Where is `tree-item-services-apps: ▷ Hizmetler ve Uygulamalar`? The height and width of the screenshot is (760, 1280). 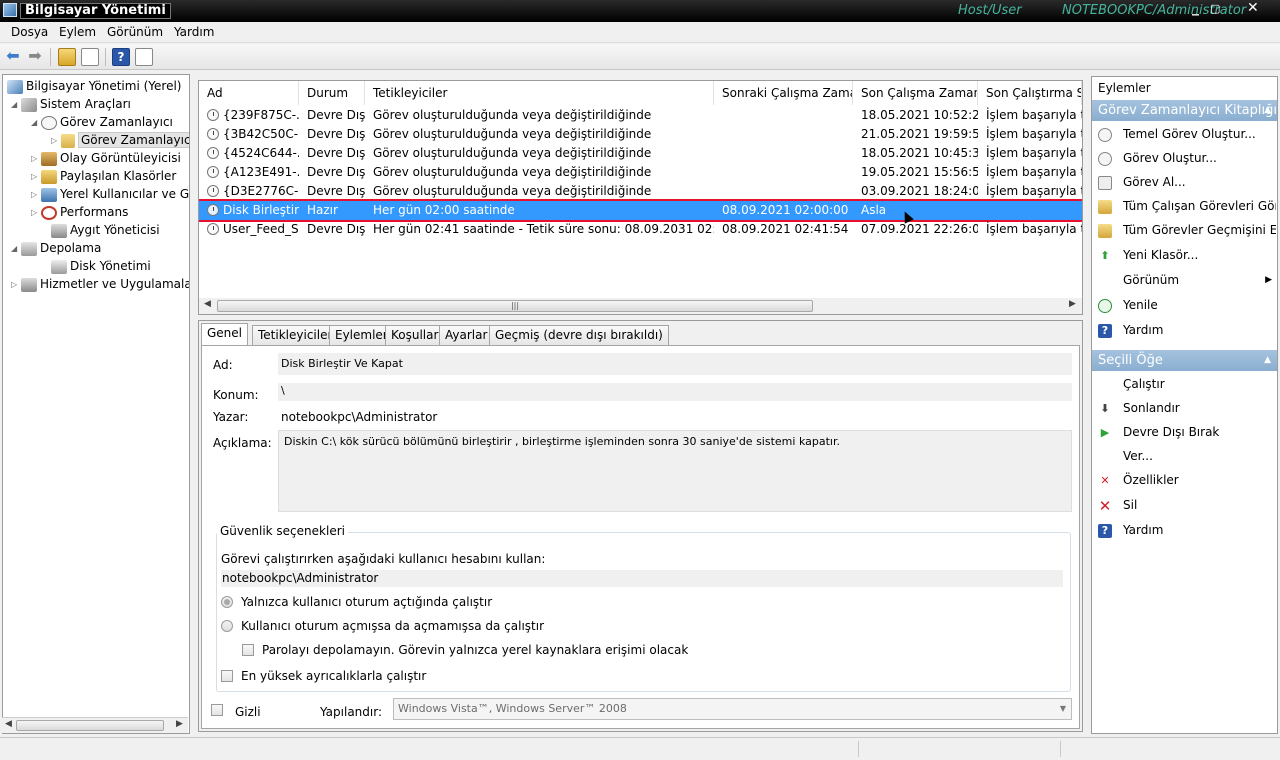 tree-item-services-apps: ▷ Hizmetler ve Uygulamalar is located at coordinates (100, 284).